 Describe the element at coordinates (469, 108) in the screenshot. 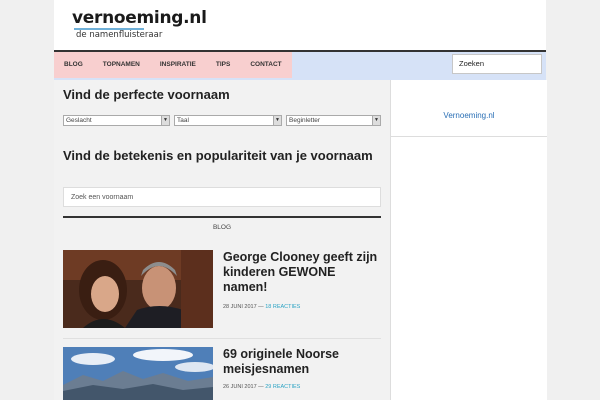

I see `sidebar-banner: Vernoeming.nl` at that location.